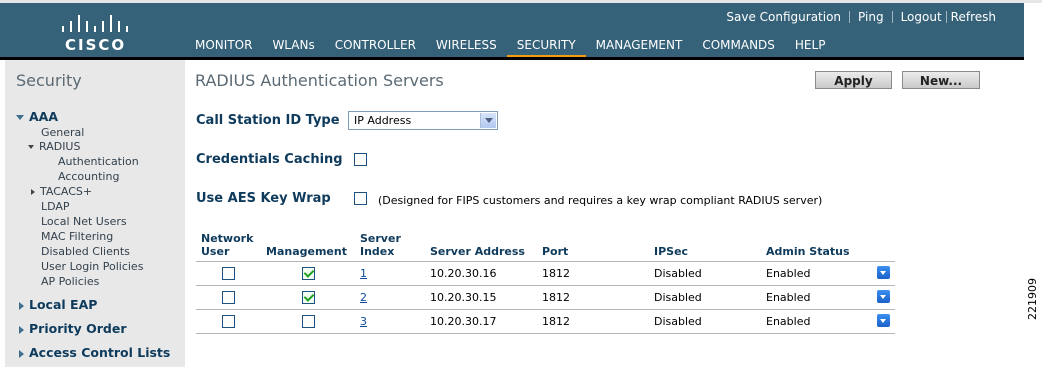  Describe the element at coordinates (921, 17) in the screenshot. I see `logout-link: Logout` at that location.